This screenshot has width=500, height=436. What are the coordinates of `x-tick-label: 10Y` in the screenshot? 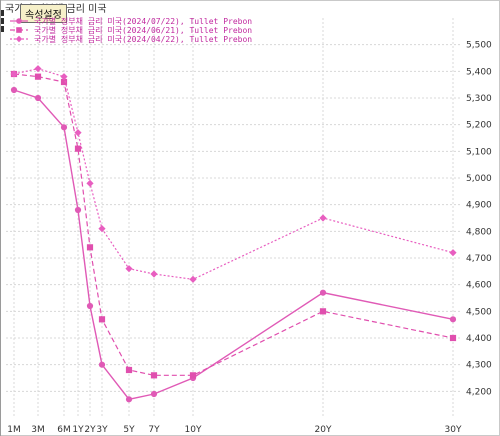 It's located at (193, 430).